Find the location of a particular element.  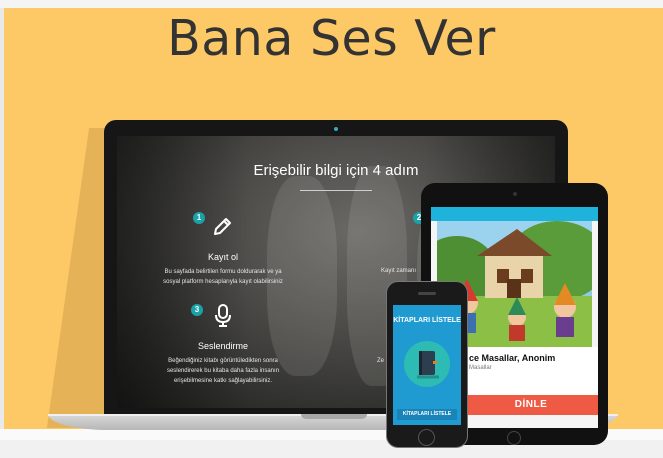

phone-screen: KİTAPLARI LİSTELE KİTAPLARI LİSTELE is located at coordinates (427, 365).